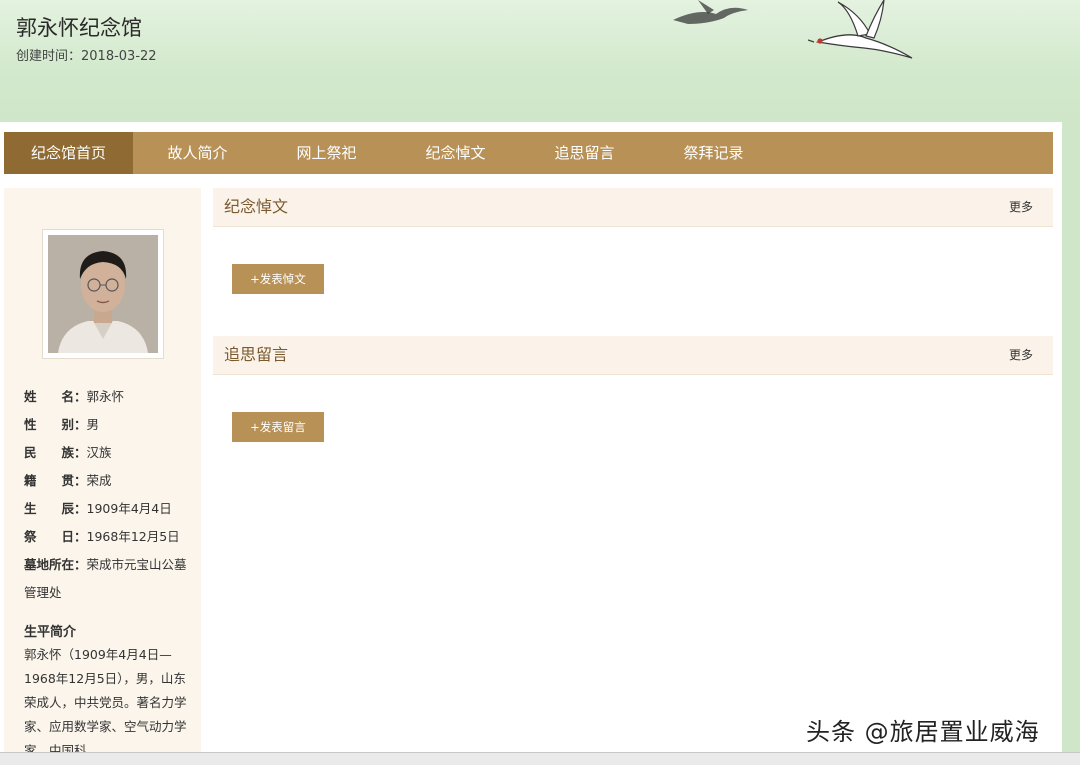  I want to click on main-nav: 纪念馆首页 故人简介 网上祭祀 纪念悼文 追思留言 祭拜记录, so click(528, 153).